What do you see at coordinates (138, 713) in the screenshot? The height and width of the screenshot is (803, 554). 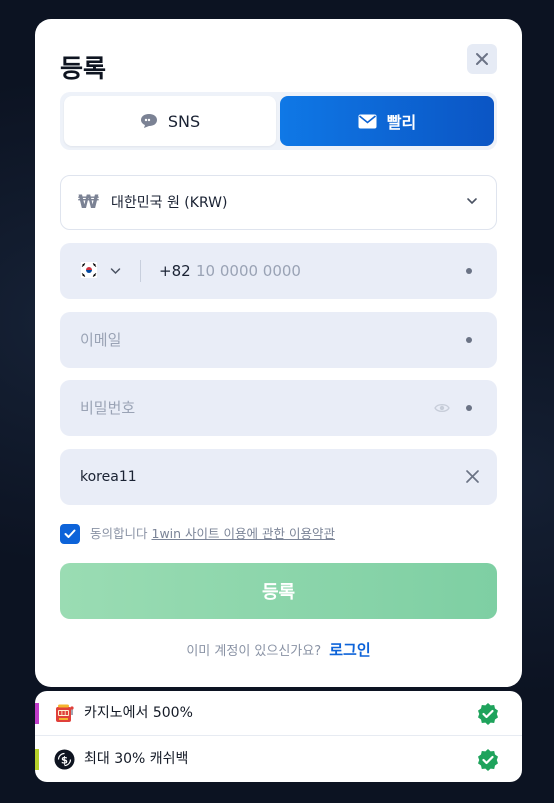 I see `bonus-text: 카지노에서 500%` at bounding box center [138, 713].